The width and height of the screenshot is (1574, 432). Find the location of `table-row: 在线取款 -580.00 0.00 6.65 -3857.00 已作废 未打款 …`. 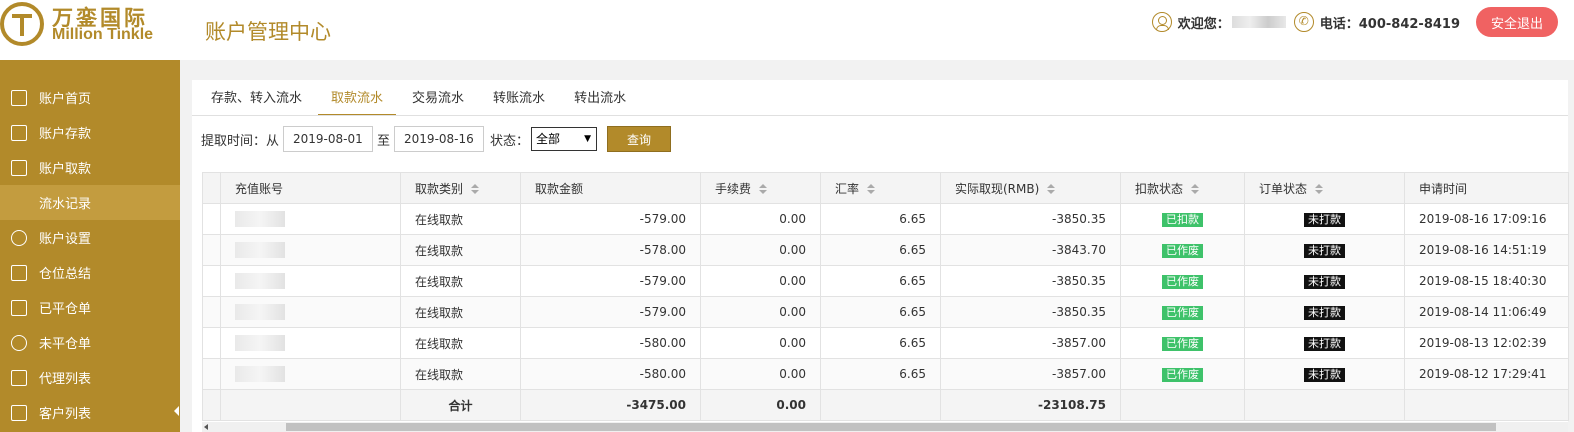

table-row: 在线取款 -580.00 0.00 6.65 -3857.00 已作废 未打款 … is located at coordinates (885, 374).